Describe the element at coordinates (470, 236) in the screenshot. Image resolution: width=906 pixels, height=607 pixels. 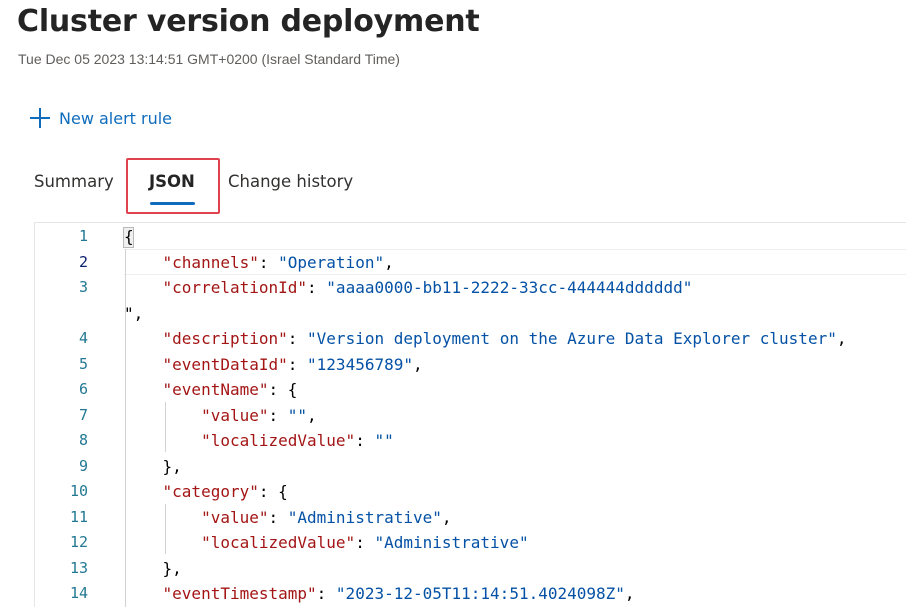
I see `code-line: 1{` at that location.